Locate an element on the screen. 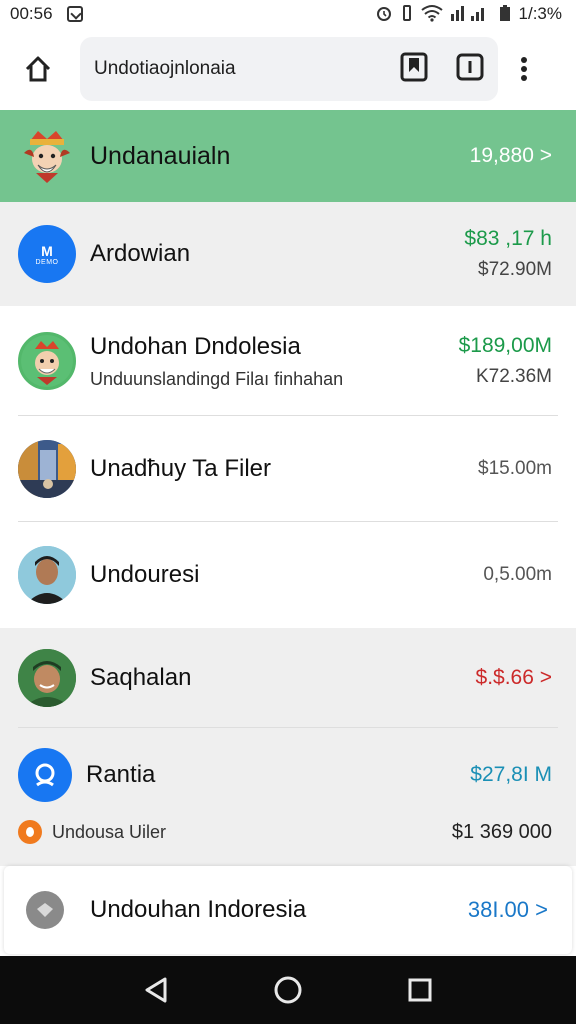 Image resolution: width=576 pixels, height=1024 pixels. home-circle-icon is located at coordinates (288, 990).